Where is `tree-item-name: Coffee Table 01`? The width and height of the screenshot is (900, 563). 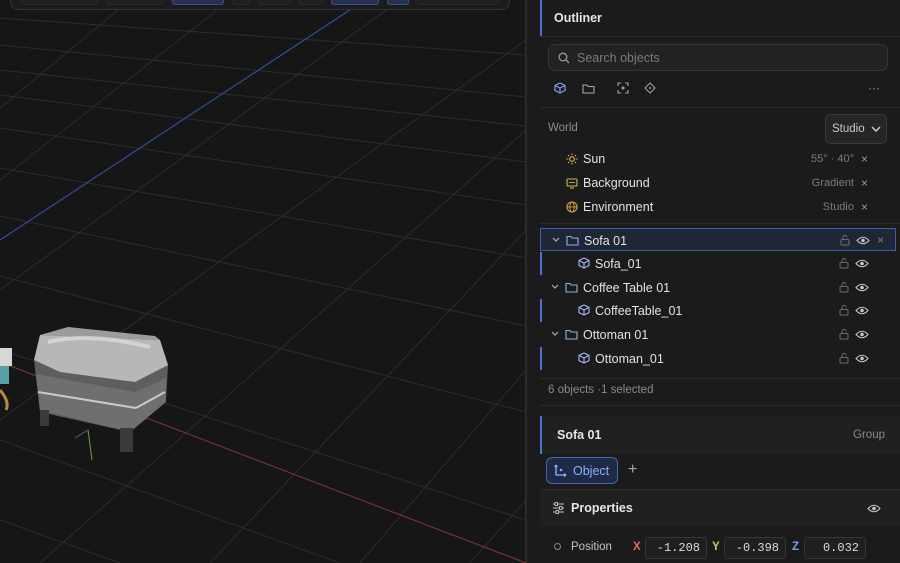
tree-item-name: Coffee Table 01 is located at coordinates (627, 288).